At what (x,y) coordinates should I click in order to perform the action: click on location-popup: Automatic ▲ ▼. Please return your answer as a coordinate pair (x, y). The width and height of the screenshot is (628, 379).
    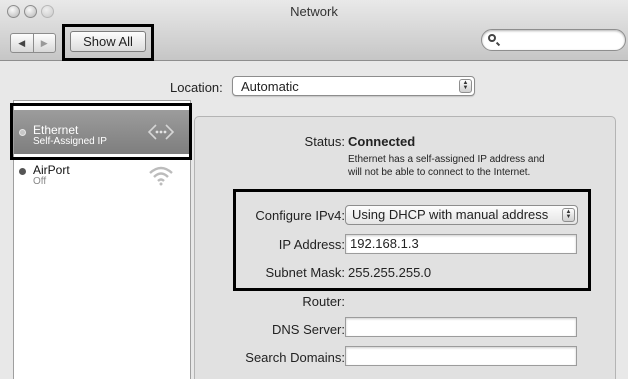
    Looking at the image, I should click on (353, 86).